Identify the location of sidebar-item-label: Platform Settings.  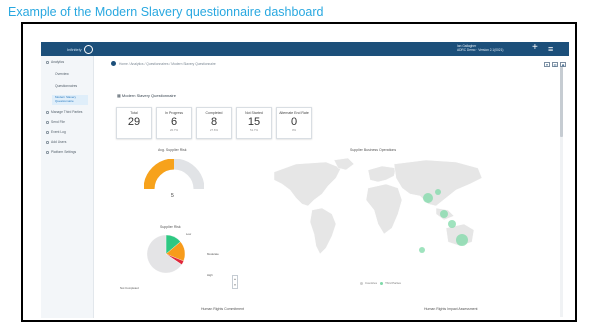
(64, 152).